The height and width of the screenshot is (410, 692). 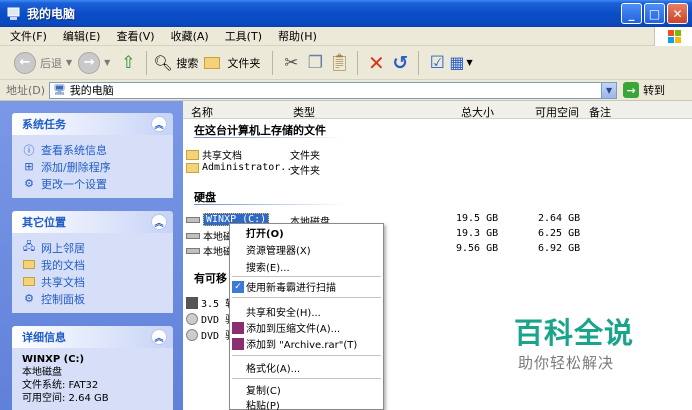 What do you see at coordinates (222, 156) in the screenshot?
I see `item-name: 共享文档` at bounding box center [222, 156].